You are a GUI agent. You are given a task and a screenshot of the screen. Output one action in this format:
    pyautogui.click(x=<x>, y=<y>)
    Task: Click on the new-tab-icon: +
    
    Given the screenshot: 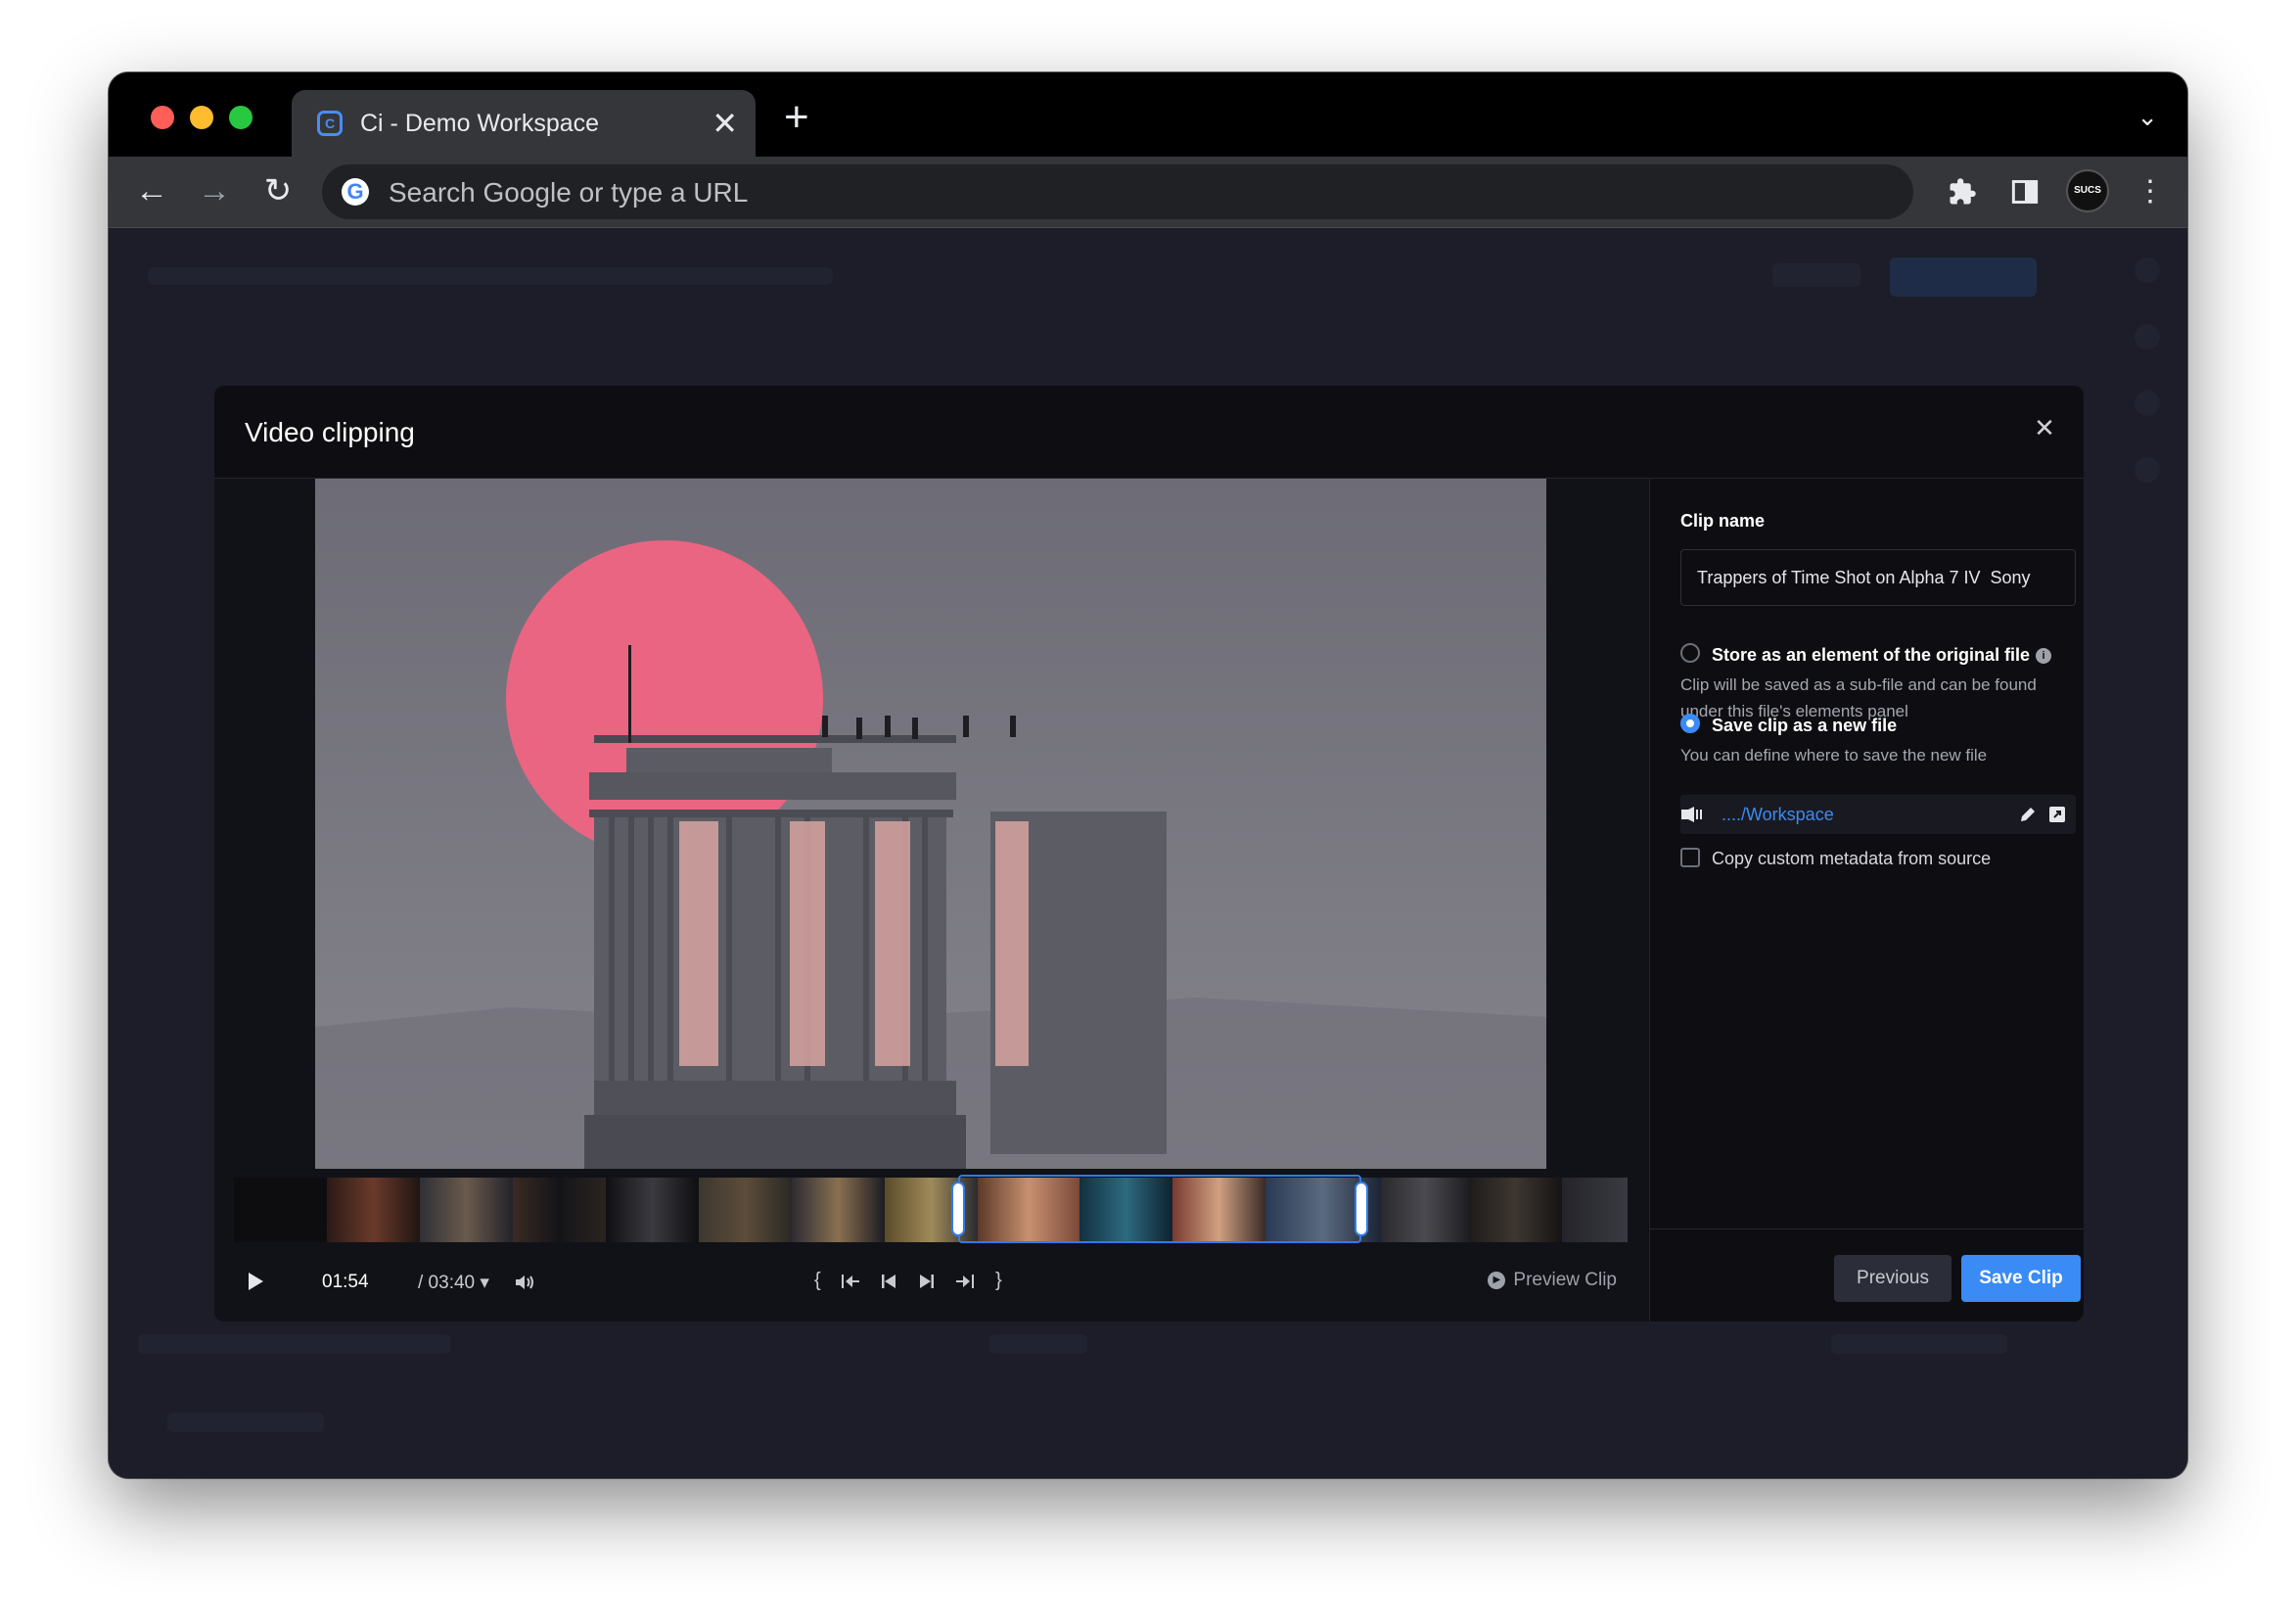 What is the action you would take?
    pyautogui.click(x=796, y=117)
    